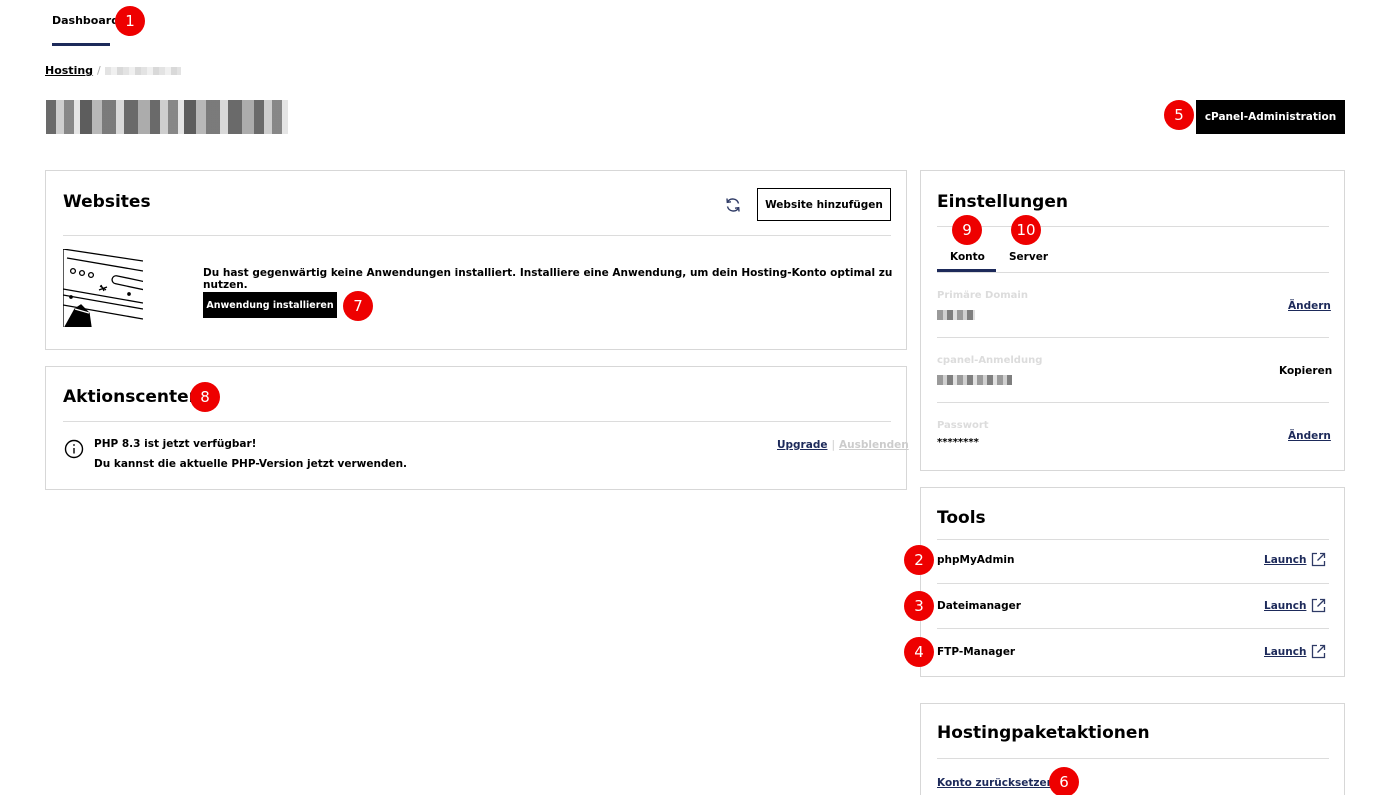  What do you see at coordinates (1285, 560) in the screenshot?
I see `launch-phpmyadmin-link: Launch` at bounding box center [1285, 560].